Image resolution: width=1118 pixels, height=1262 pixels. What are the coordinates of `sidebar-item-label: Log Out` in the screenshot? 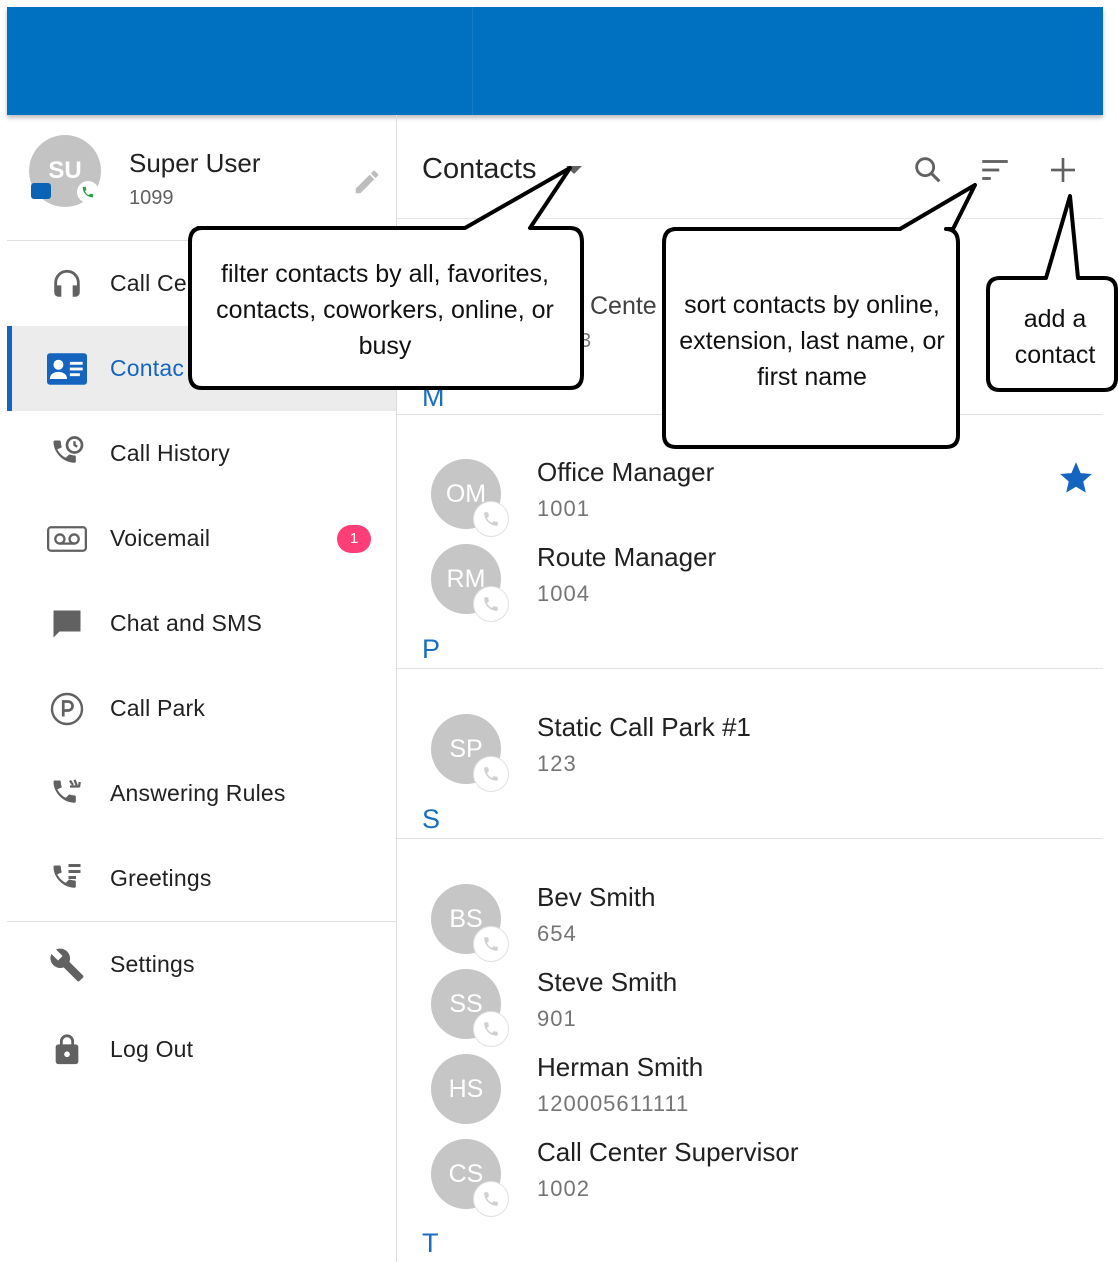 It's located at (152, 1049).